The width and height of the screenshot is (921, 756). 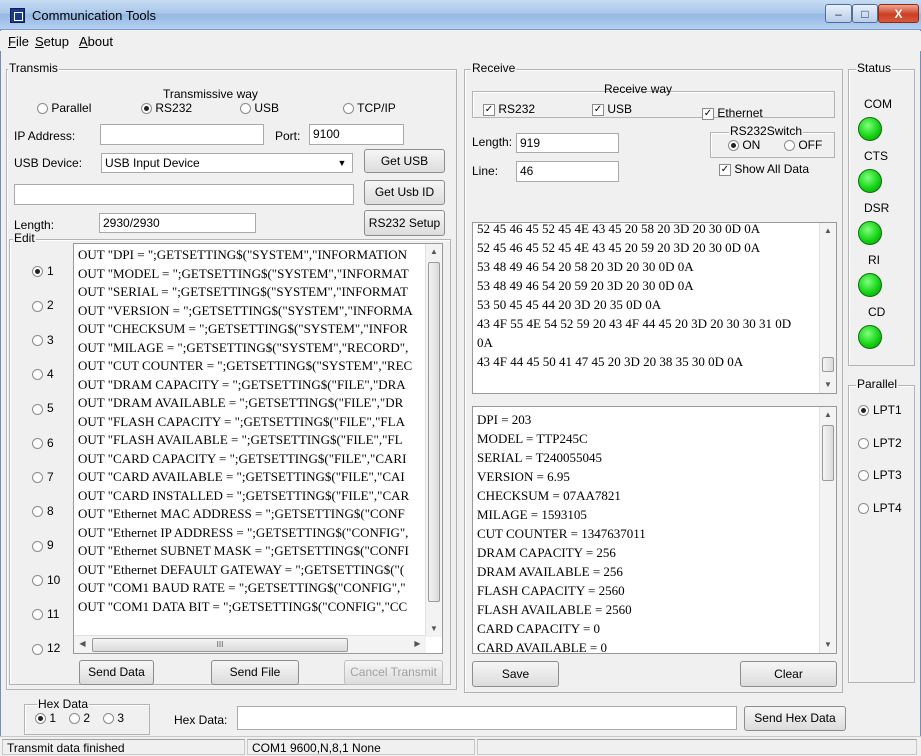 I want to click on parallel-lpt2-radio: LPT2, so click(x=880, y=443).